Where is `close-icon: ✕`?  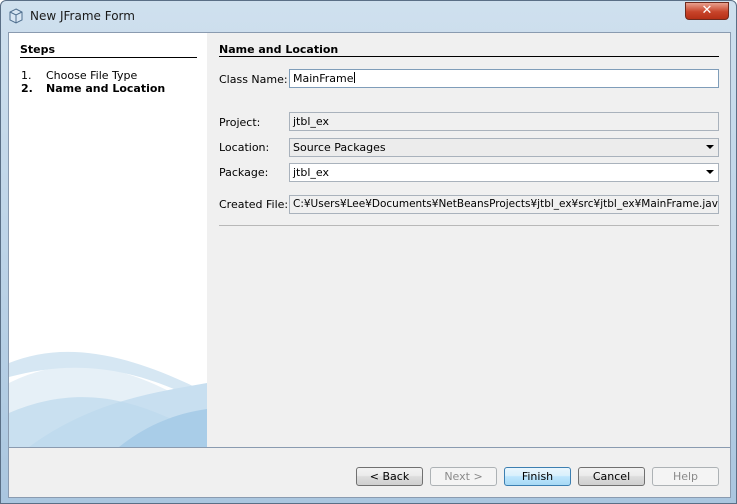
close-icon: ✕ is located at coordinates (707, 10).